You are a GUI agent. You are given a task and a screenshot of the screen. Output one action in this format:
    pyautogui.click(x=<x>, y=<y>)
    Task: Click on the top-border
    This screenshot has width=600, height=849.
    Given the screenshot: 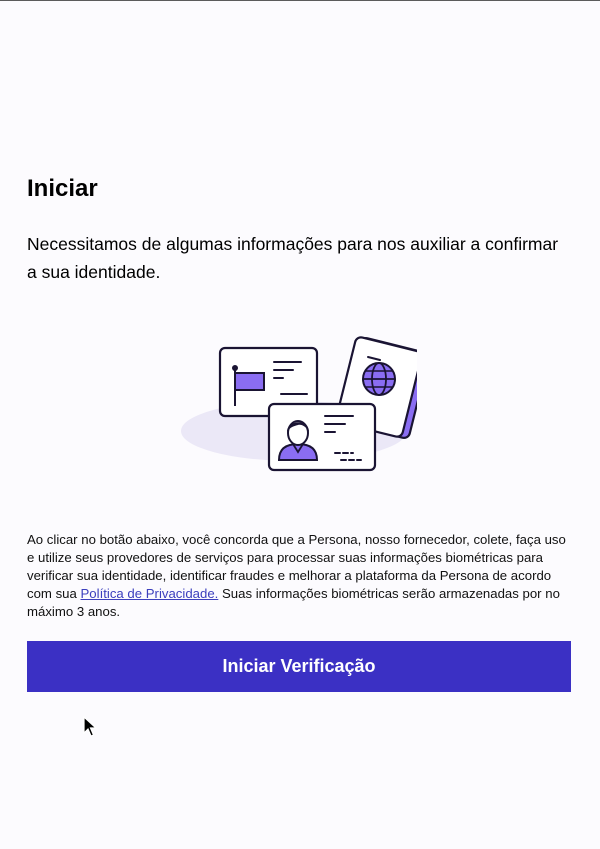 What is the action you would take?
    pyautogui.click(x=300, y=0)
    